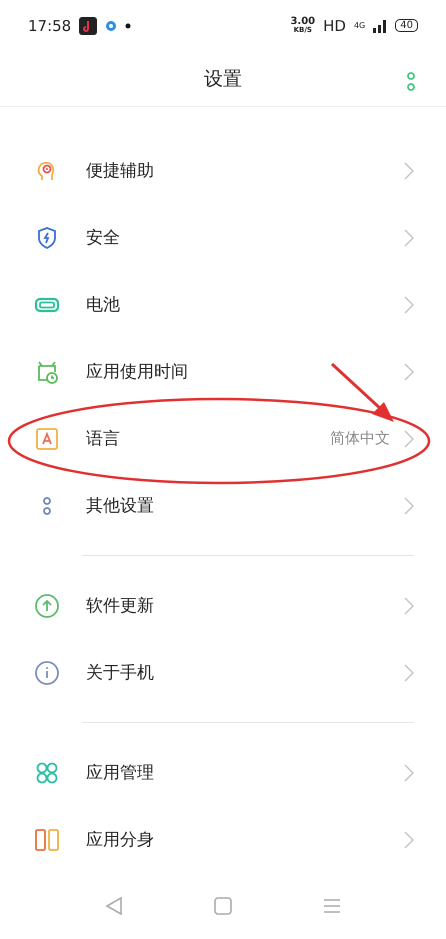  Describe the element at coordinates (334, 25) in the screenshot. I see `hd-label: HD` at that location.